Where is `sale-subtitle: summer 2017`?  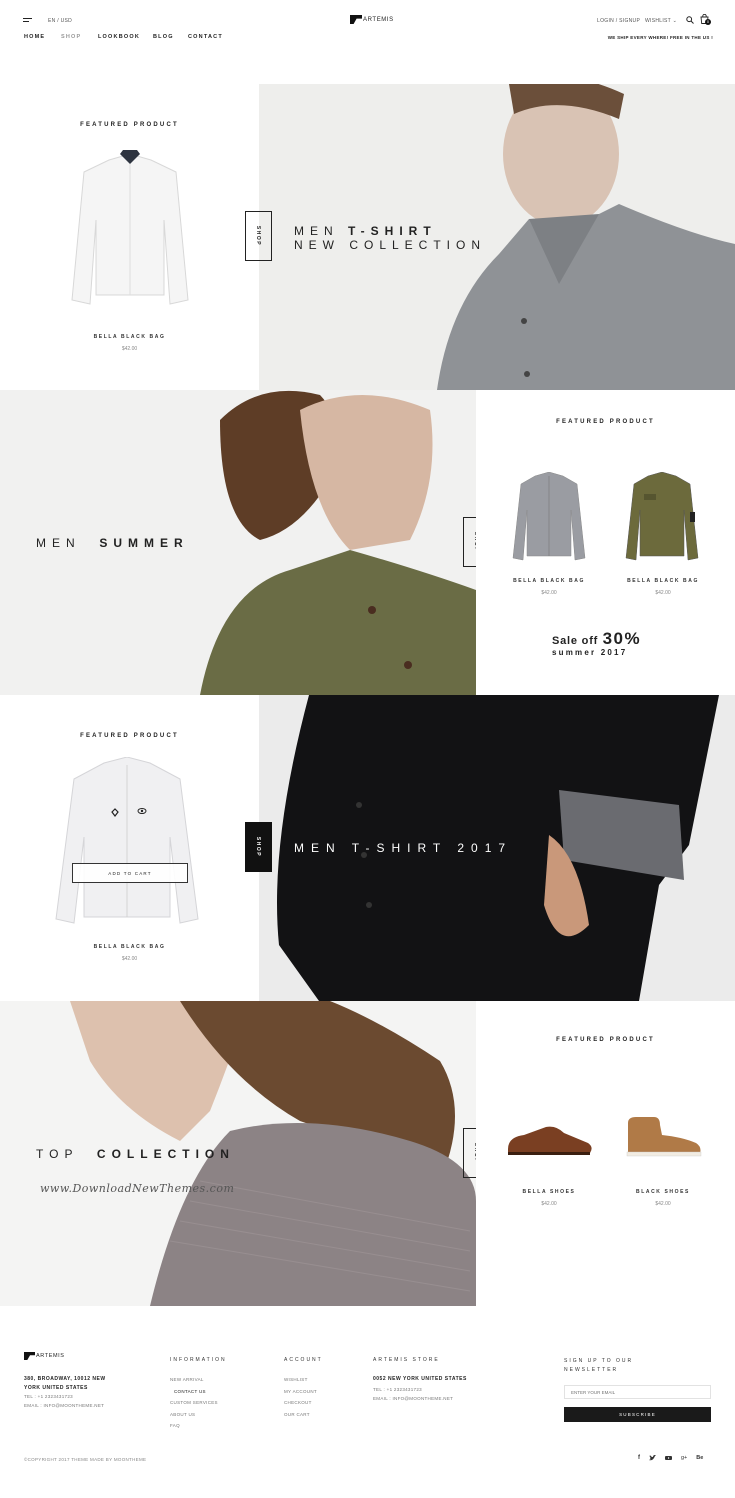
sale-subtitle: summer 2017 is located at coordinates (590, 652).